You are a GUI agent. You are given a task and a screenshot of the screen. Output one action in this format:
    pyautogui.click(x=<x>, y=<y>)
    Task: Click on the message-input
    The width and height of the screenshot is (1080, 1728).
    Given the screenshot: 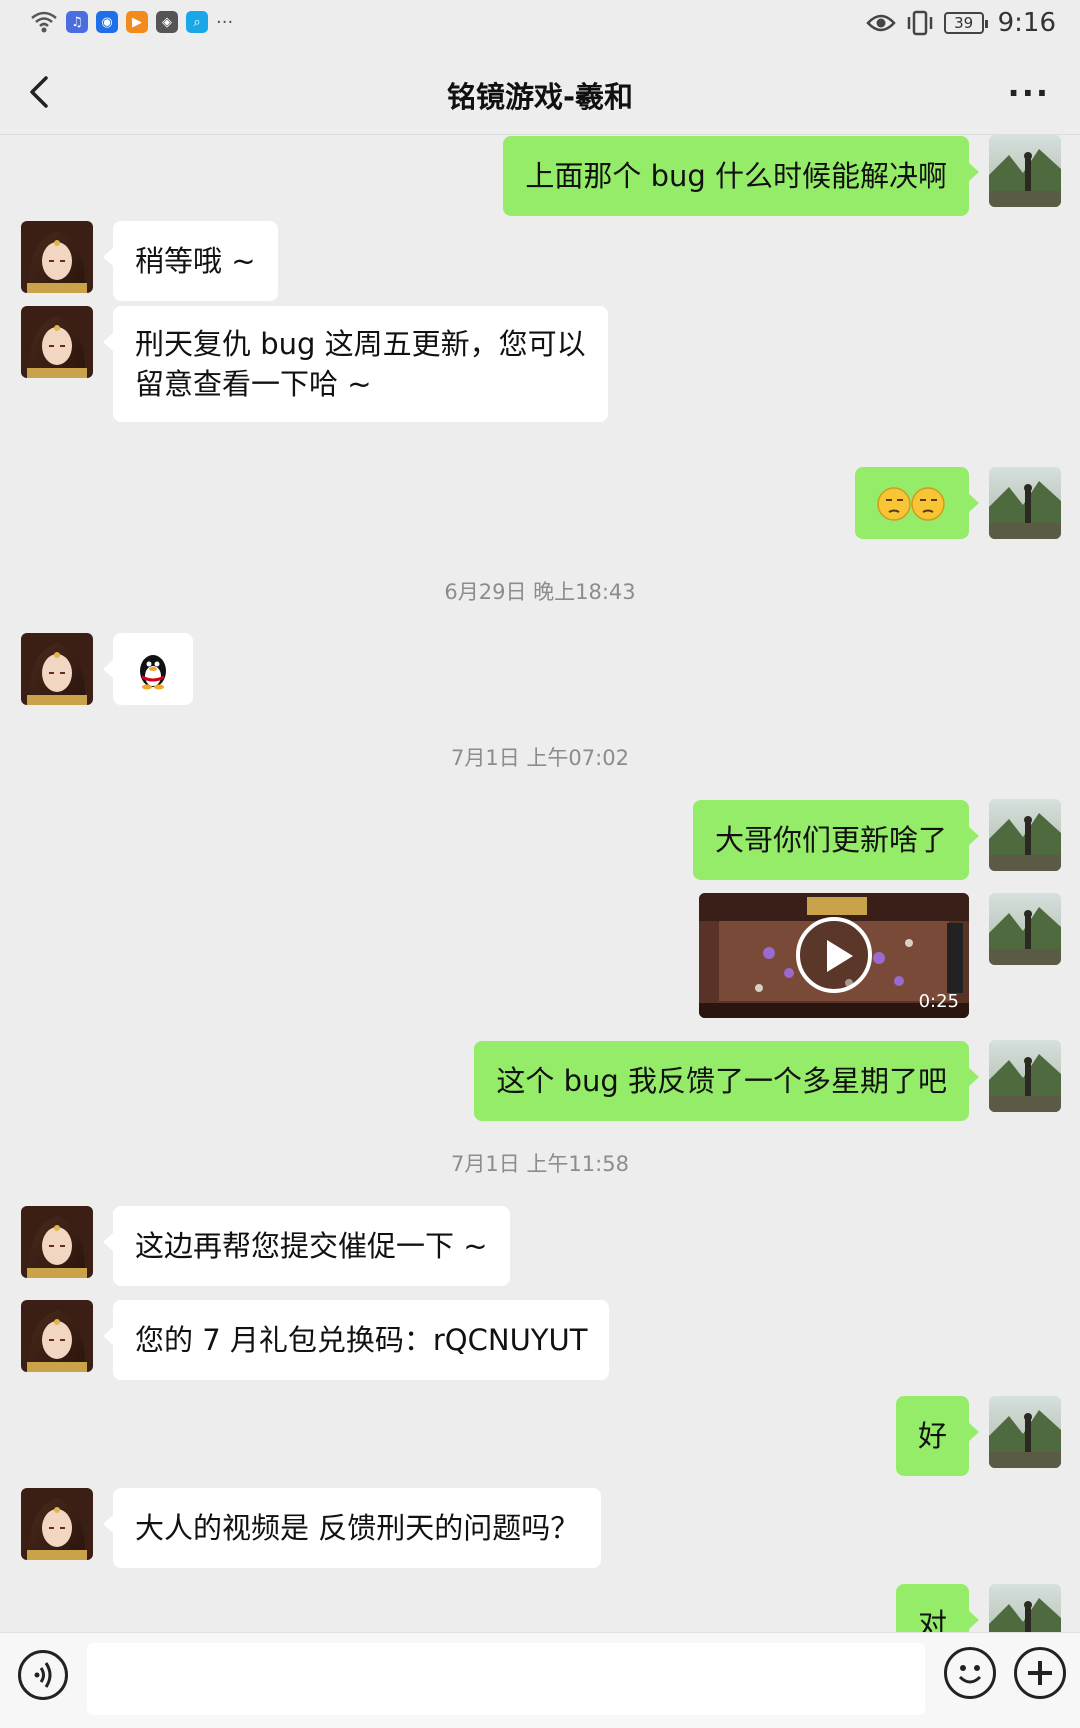 What is the action you would take?
    pyautogui.click(x=506, y=1679)
    